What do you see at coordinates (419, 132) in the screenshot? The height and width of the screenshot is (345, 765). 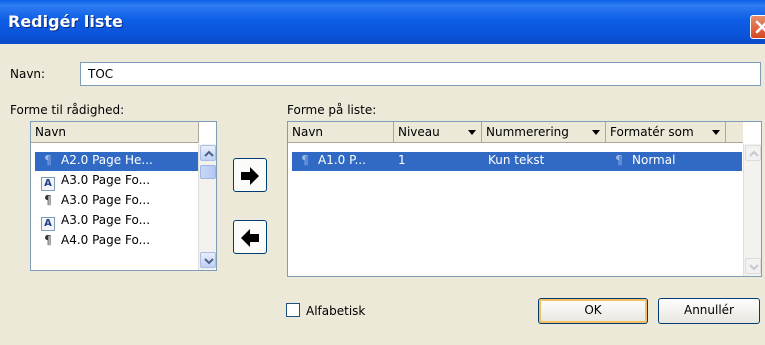 I see `column-header-level-label: Niveau` at bounding box center [419, 132].